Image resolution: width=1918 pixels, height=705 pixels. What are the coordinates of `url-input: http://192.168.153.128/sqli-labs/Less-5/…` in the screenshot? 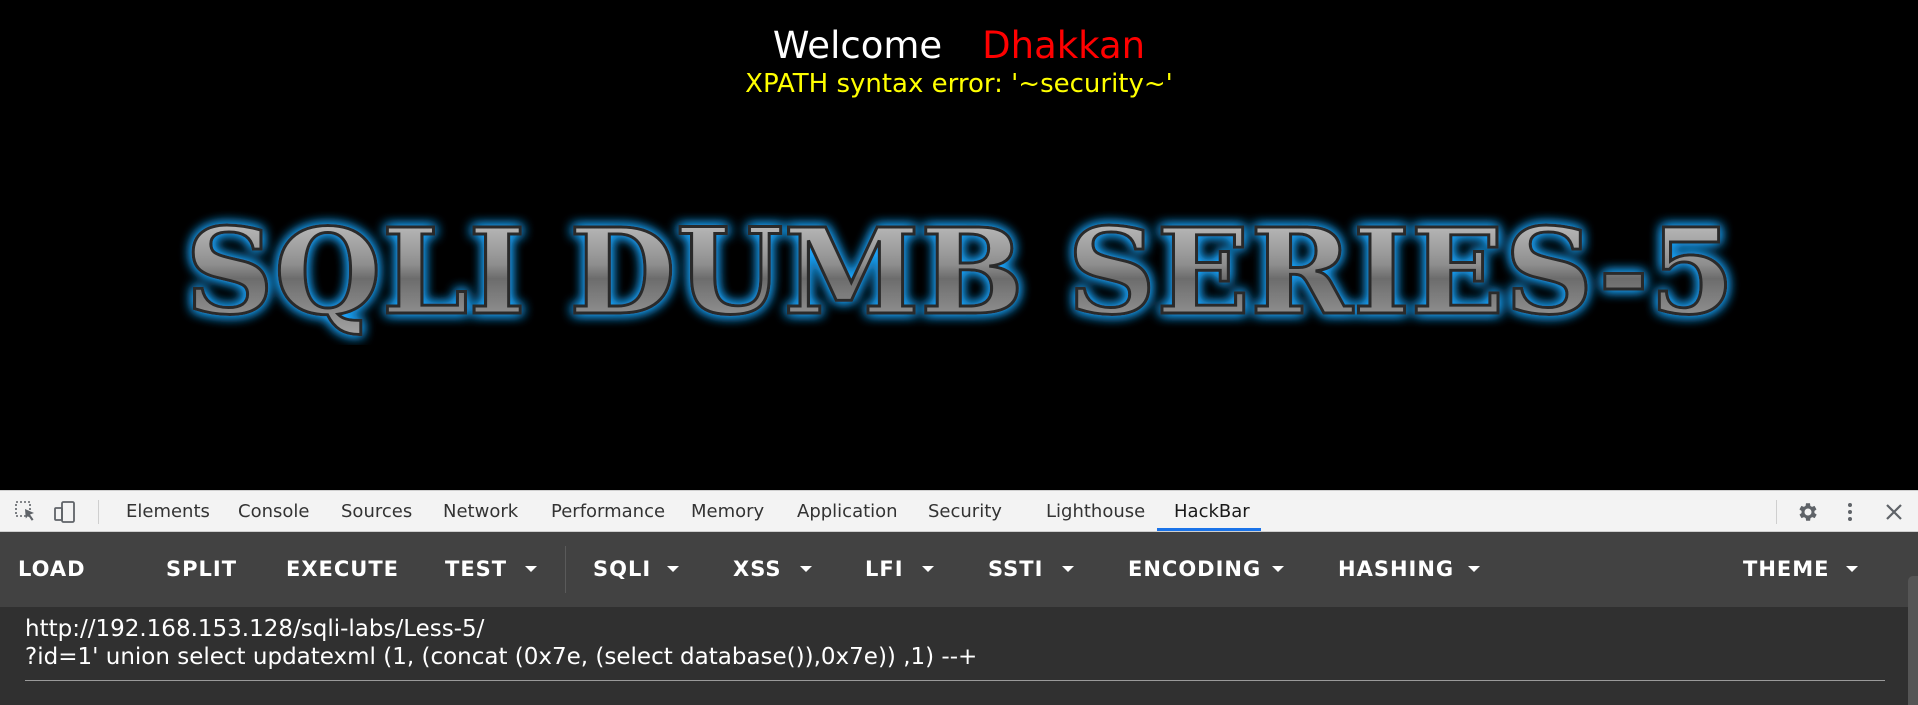 It's located at (955, 643).